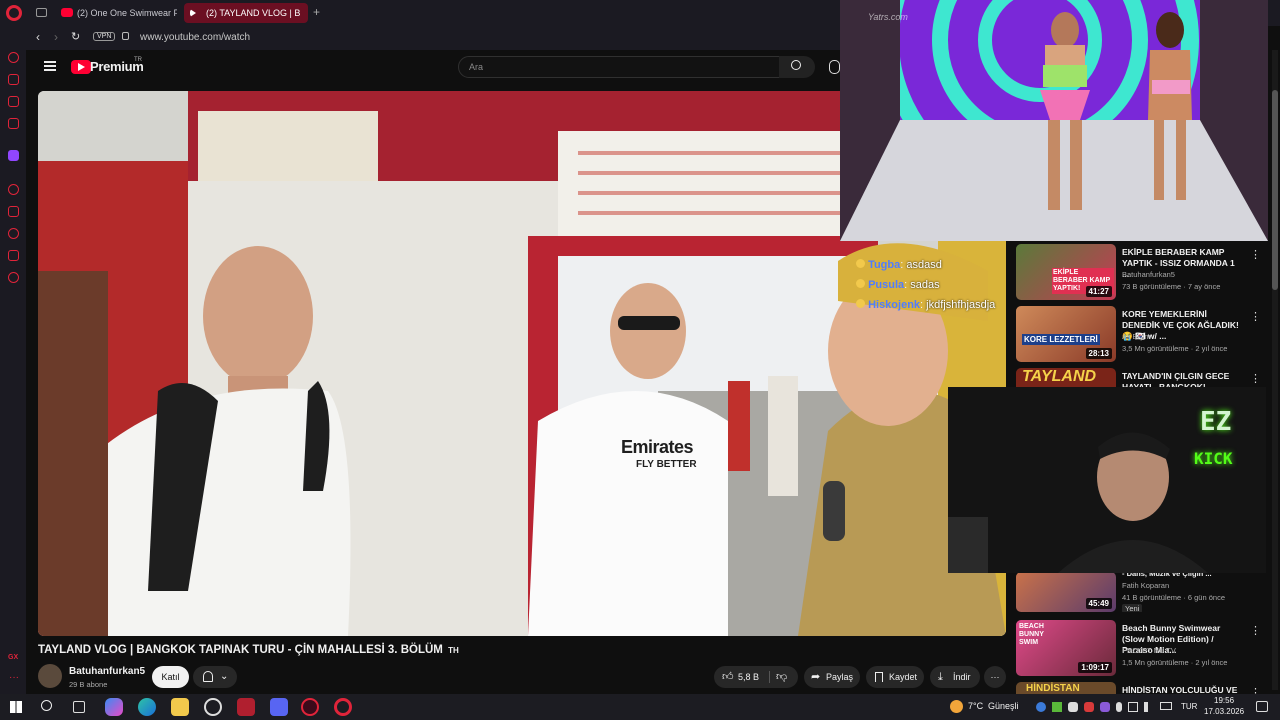 This screenshot has height=720, width=1280. What do you see at coordinates (1181, 689) in the screenshot?
I see `recommendation-title: HİNDİSTAN YOLCULUĞU VE` at bounding box center [1181, 689].